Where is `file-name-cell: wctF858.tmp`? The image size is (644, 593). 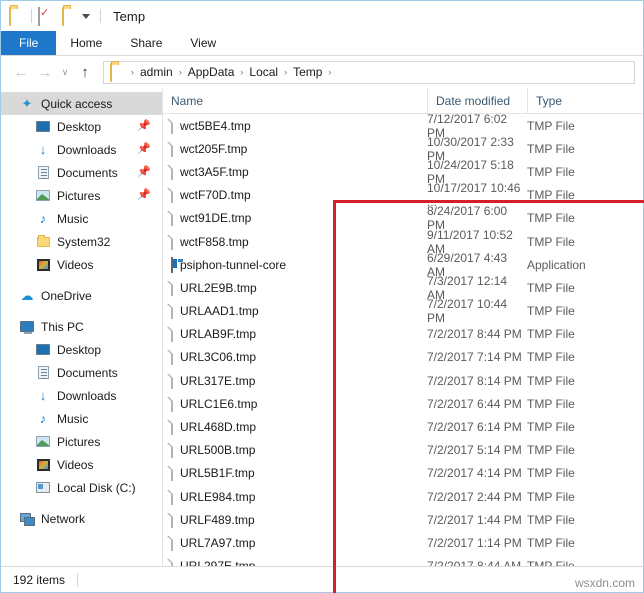 file-name-cell: wctF858.tmp is located at coordinates (295, 241).